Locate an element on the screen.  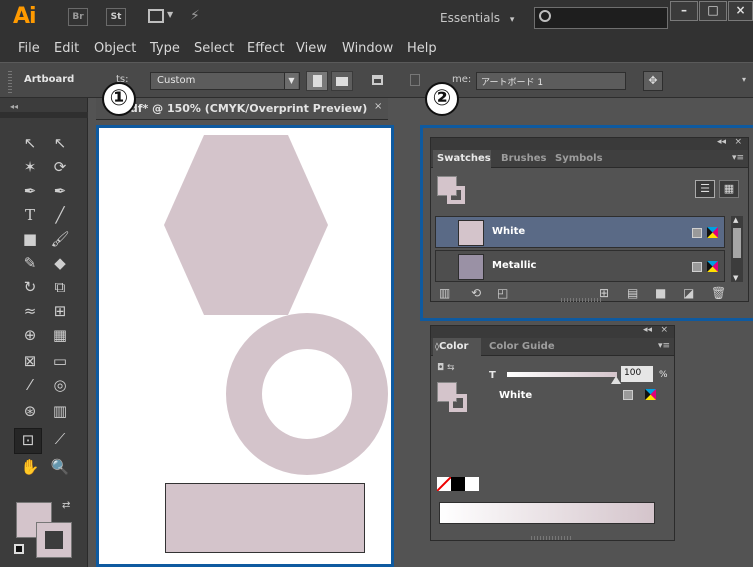
gpu-performance-icon: ⚡ is located at coordinates (195, 16).